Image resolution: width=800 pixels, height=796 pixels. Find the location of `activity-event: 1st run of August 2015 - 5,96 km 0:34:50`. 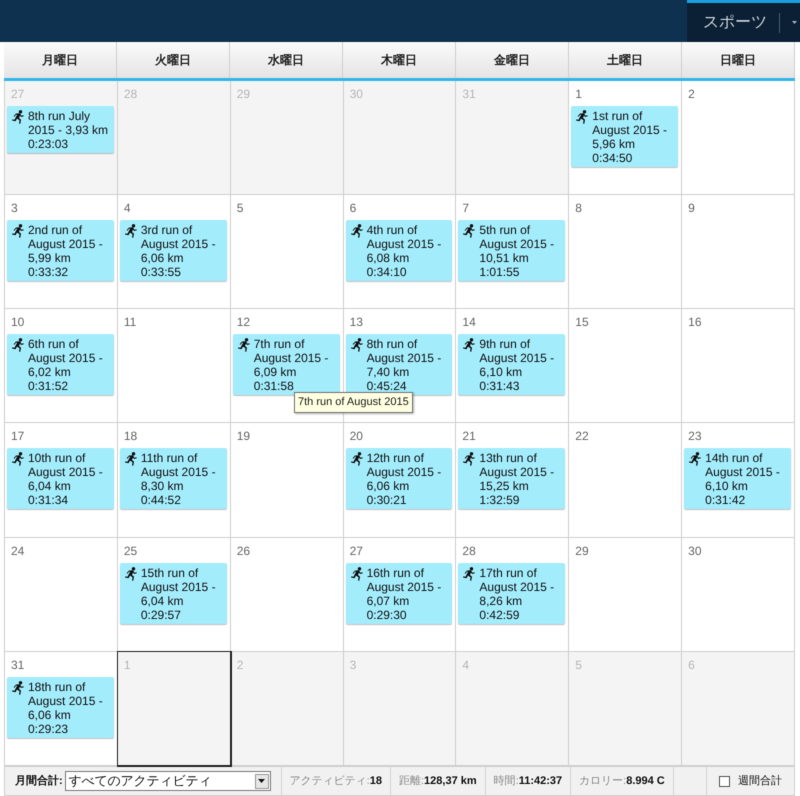

activity-event: 1st run of August 2015 - 5,96 km 0:34:50 is located at coordinates (624, 136).